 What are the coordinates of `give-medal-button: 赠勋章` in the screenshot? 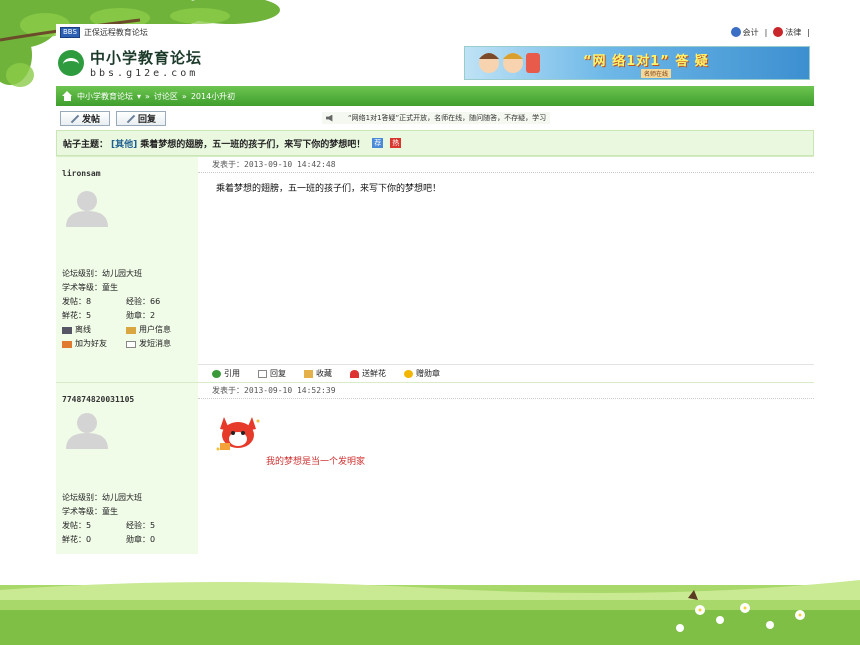 It's located at (422, 373).